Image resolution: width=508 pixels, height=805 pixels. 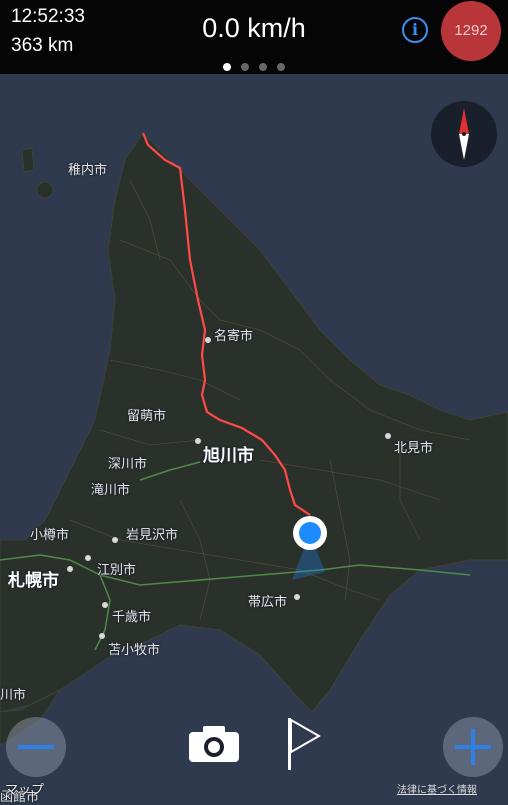 What do you see at coordinates (33, 581) in the screenshot?
I see `map-label-sapporo: 札幌市` at bounding box center [33, 581].